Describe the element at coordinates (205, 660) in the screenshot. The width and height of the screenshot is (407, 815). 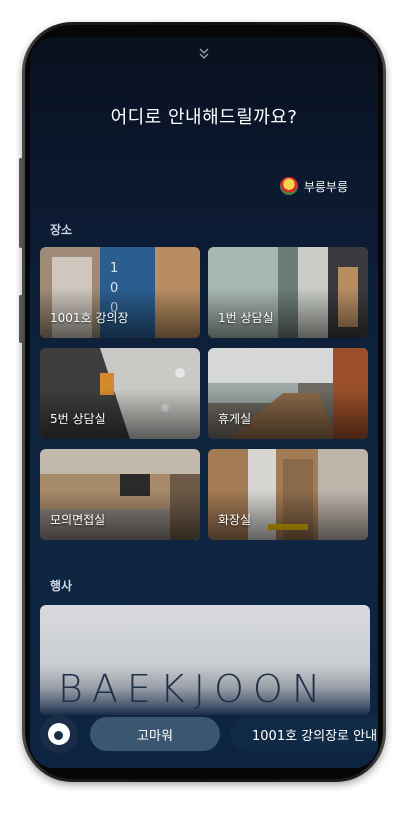
I see `event-banner: BAEKJOON` at that location.